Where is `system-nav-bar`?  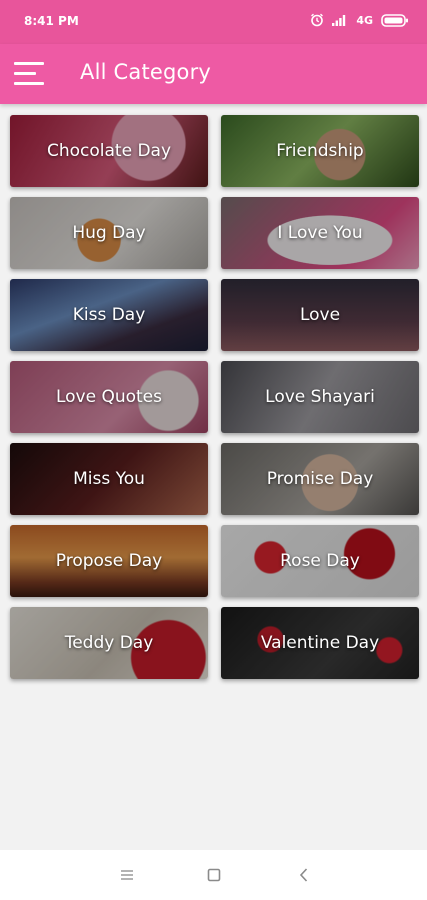
system-nav-bar is located at coordinates (213, 875).